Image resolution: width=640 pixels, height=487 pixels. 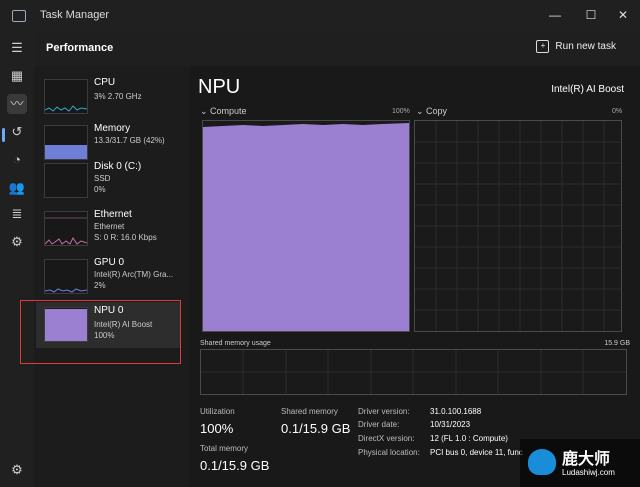 I want to click on physical-location-label: Physical location:, so click(x=389, y=452).